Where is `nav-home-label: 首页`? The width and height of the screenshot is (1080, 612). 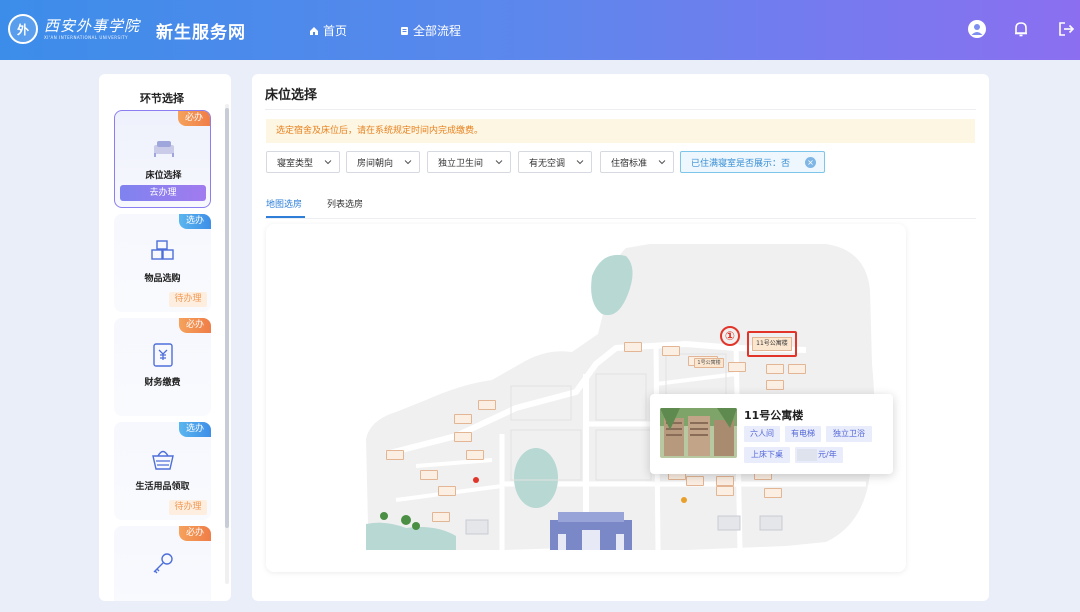
nav-home-label: 首页 is located at coordinates (335, 31).